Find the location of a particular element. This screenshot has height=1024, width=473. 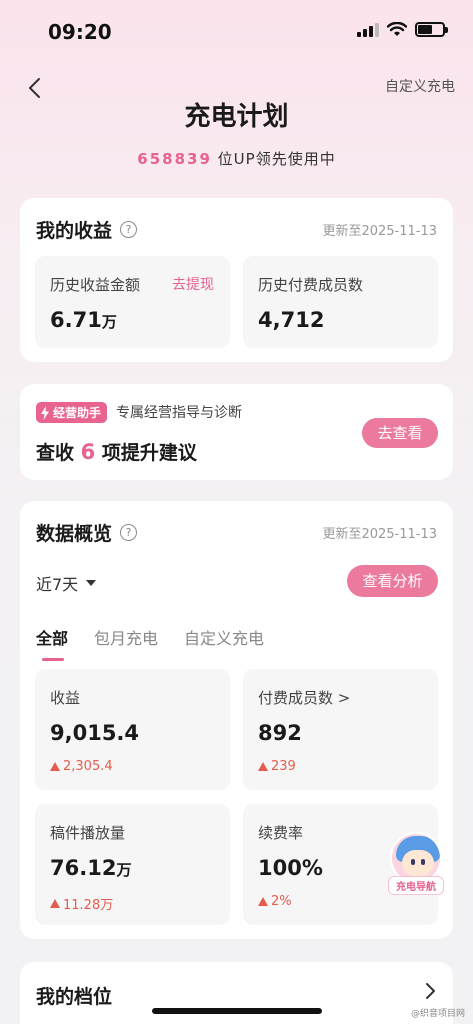

tab-custom-charge: 自定义充电 is located at coordinates (224, 637).